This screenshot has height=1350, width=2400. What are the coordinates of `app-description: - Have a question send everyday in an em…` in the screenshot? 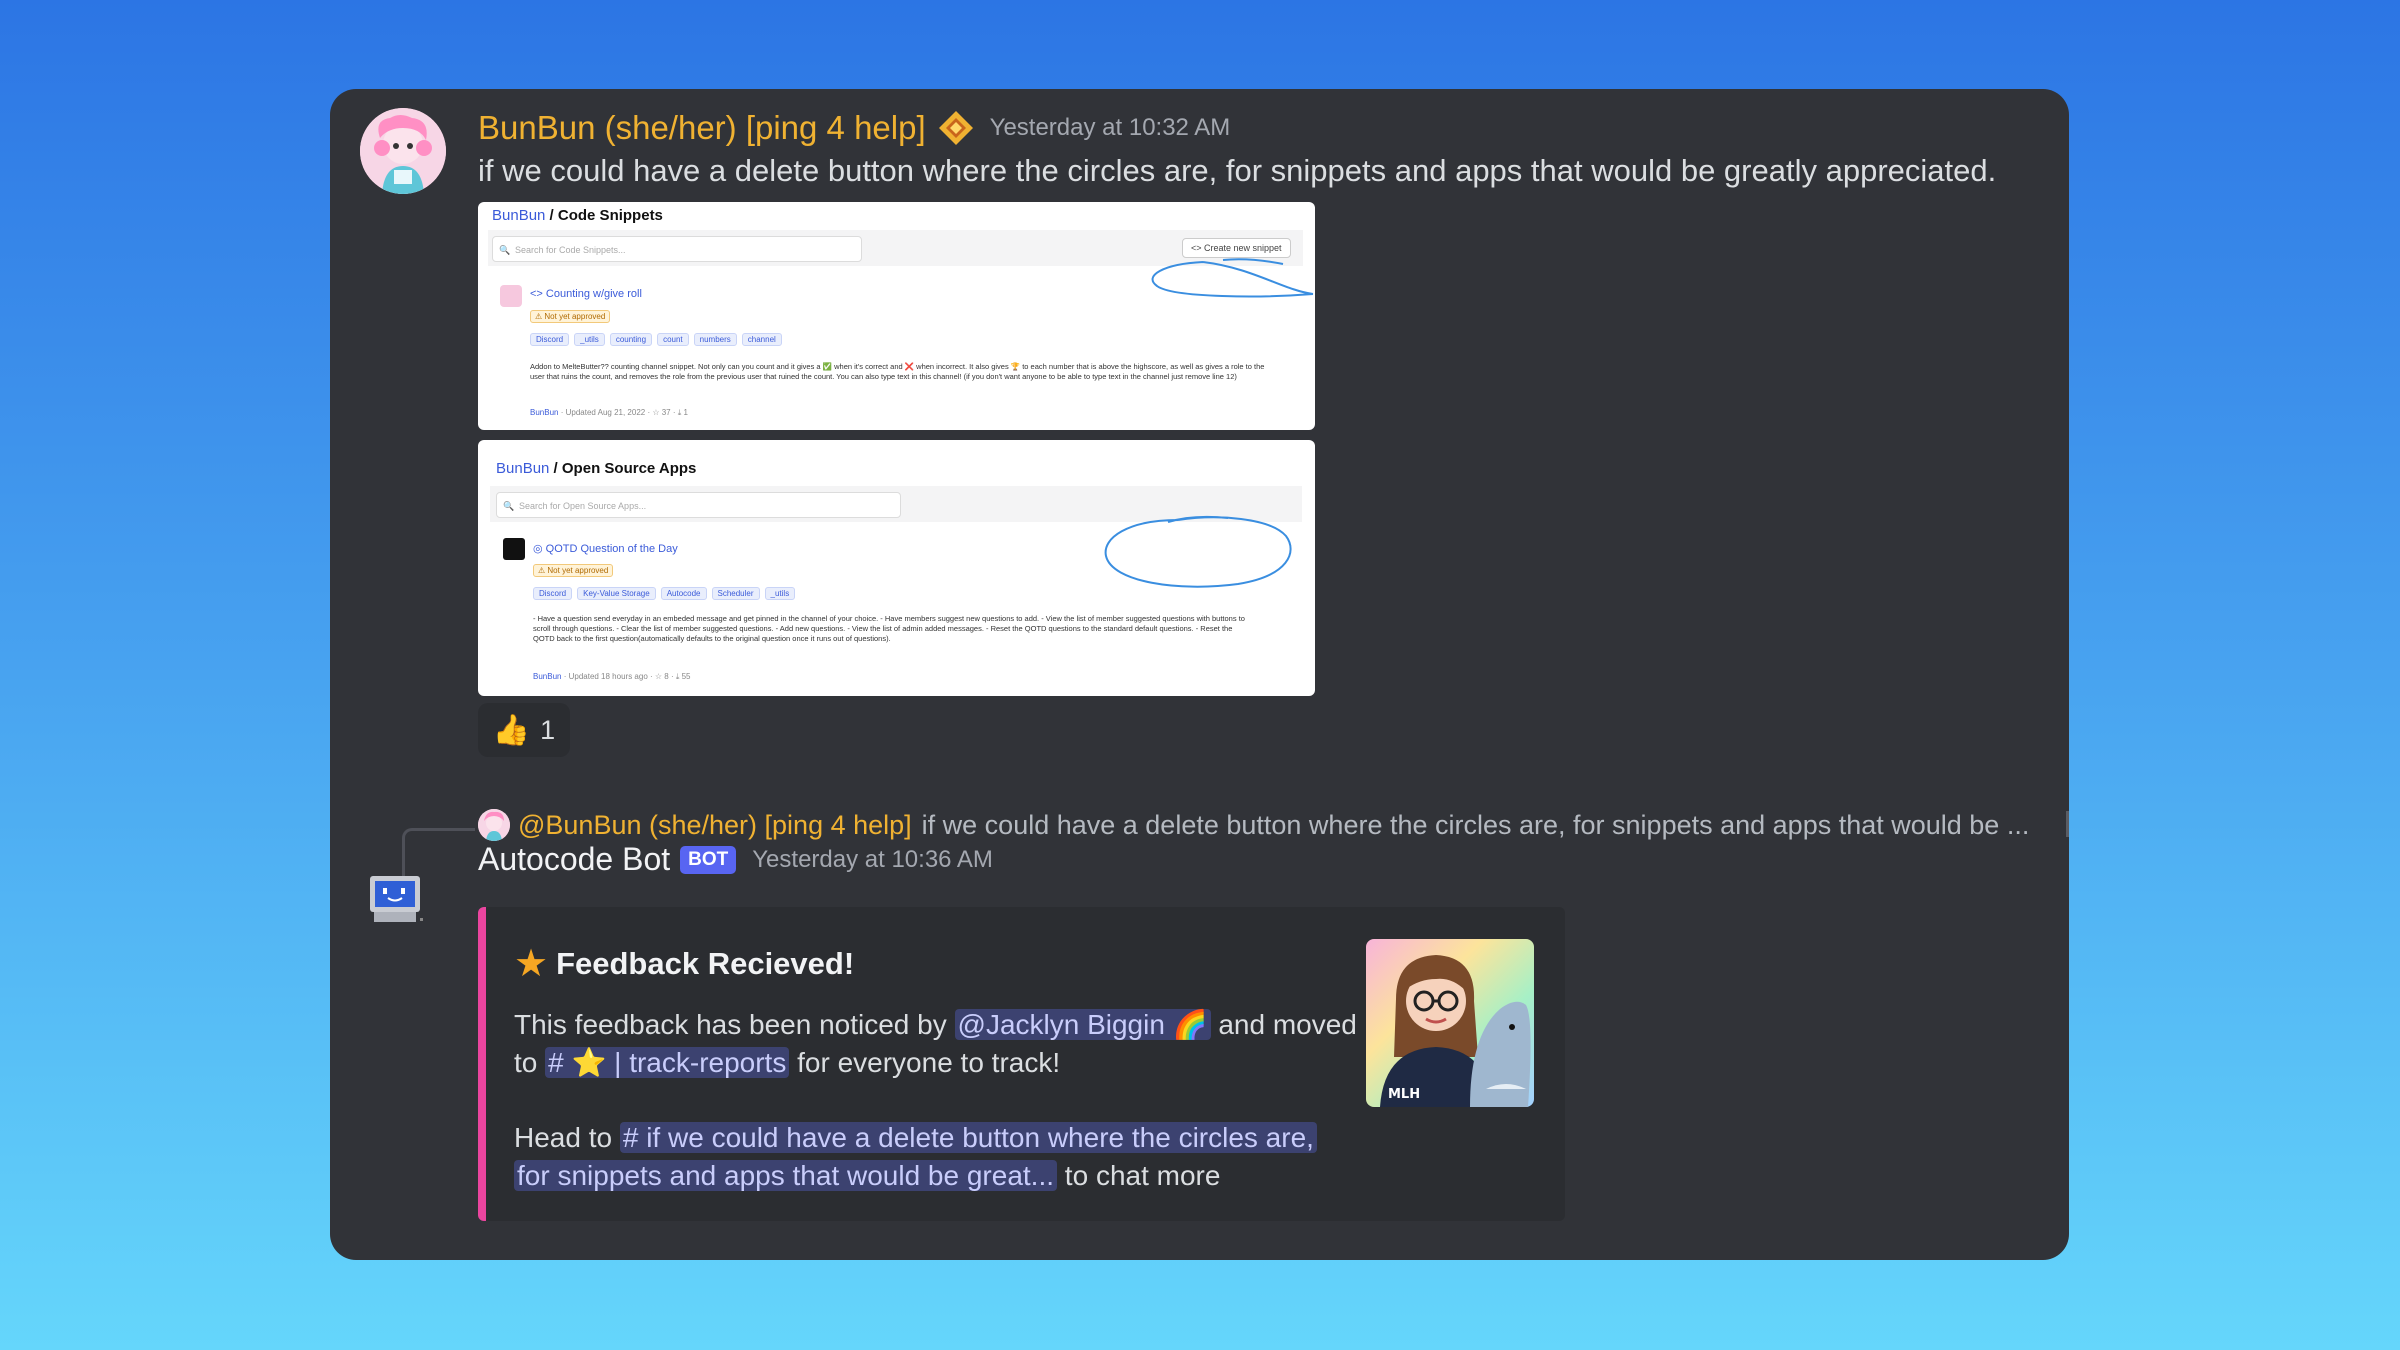 It's located at (889, 628).